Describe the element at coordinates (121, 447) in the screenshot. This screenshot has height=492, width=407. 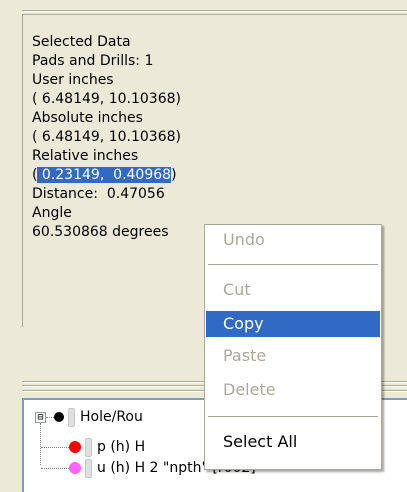
I see `tree-child-label: p (h) H` at that location.